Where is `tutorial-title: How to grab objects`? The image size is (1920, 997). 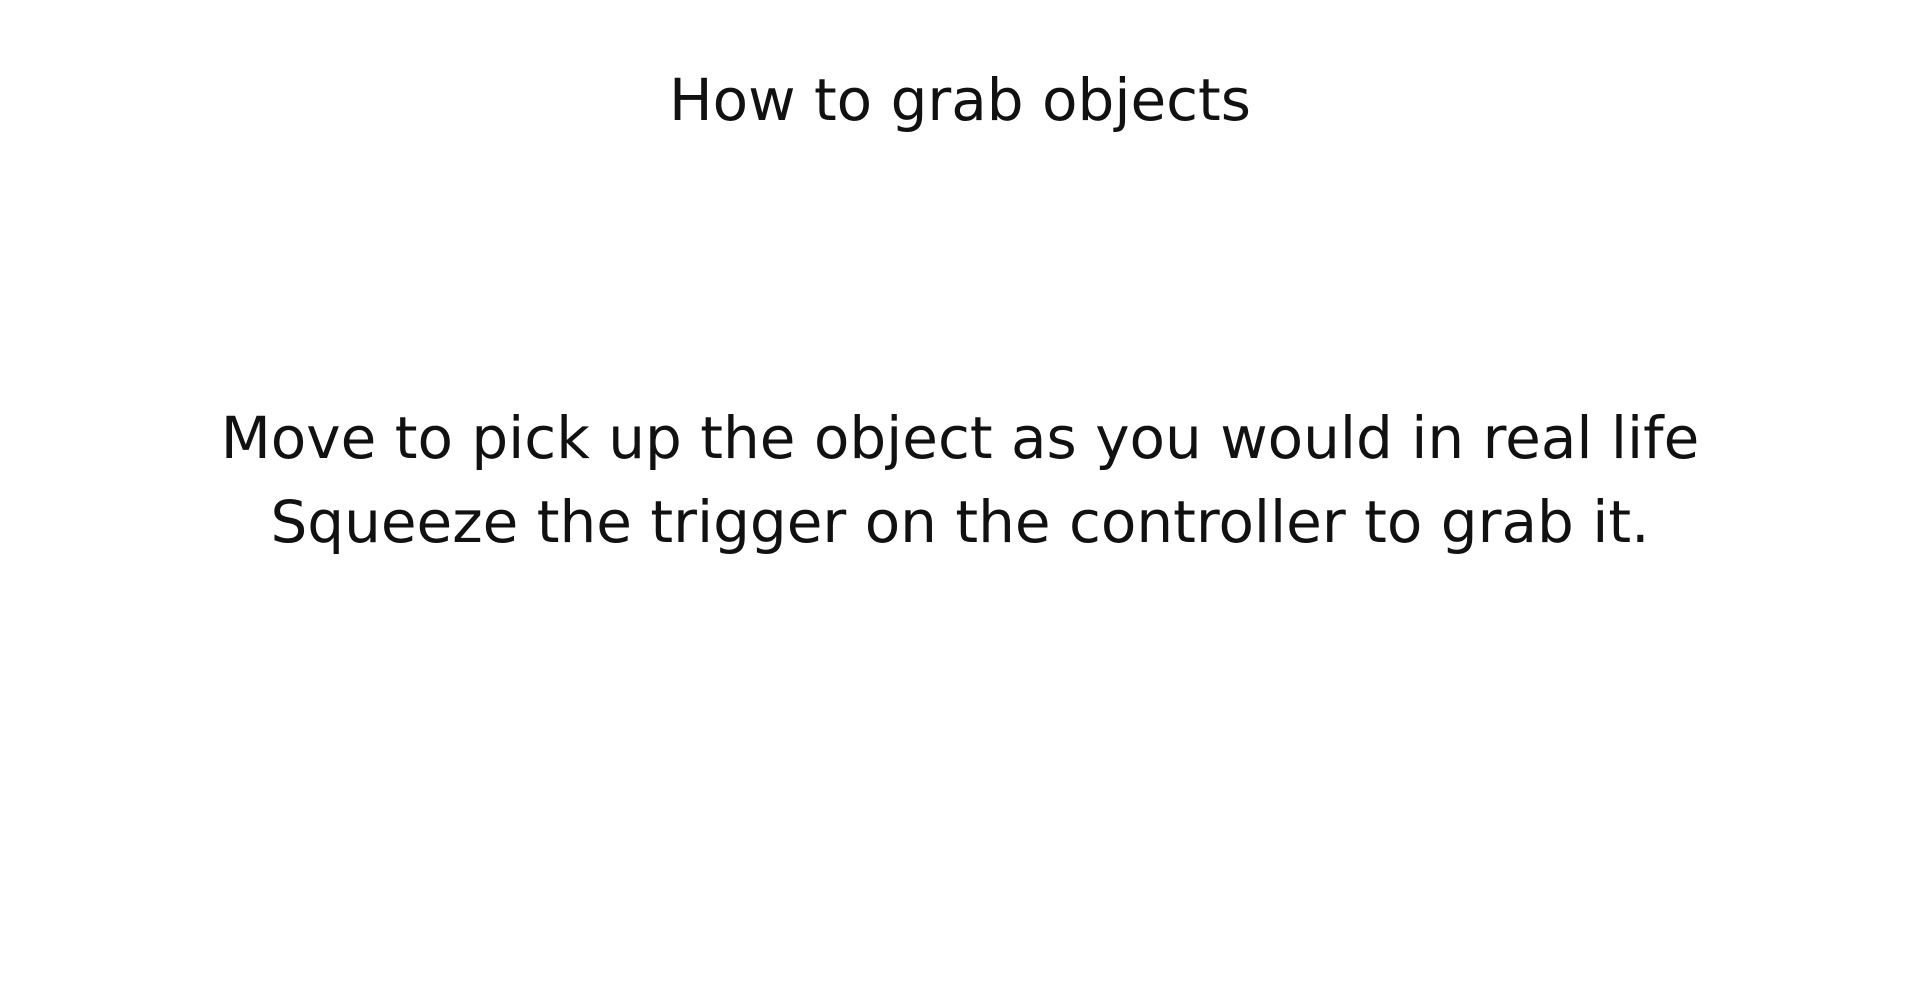 tutorial-title: How to grab objects is located at coordinates (960, 100).